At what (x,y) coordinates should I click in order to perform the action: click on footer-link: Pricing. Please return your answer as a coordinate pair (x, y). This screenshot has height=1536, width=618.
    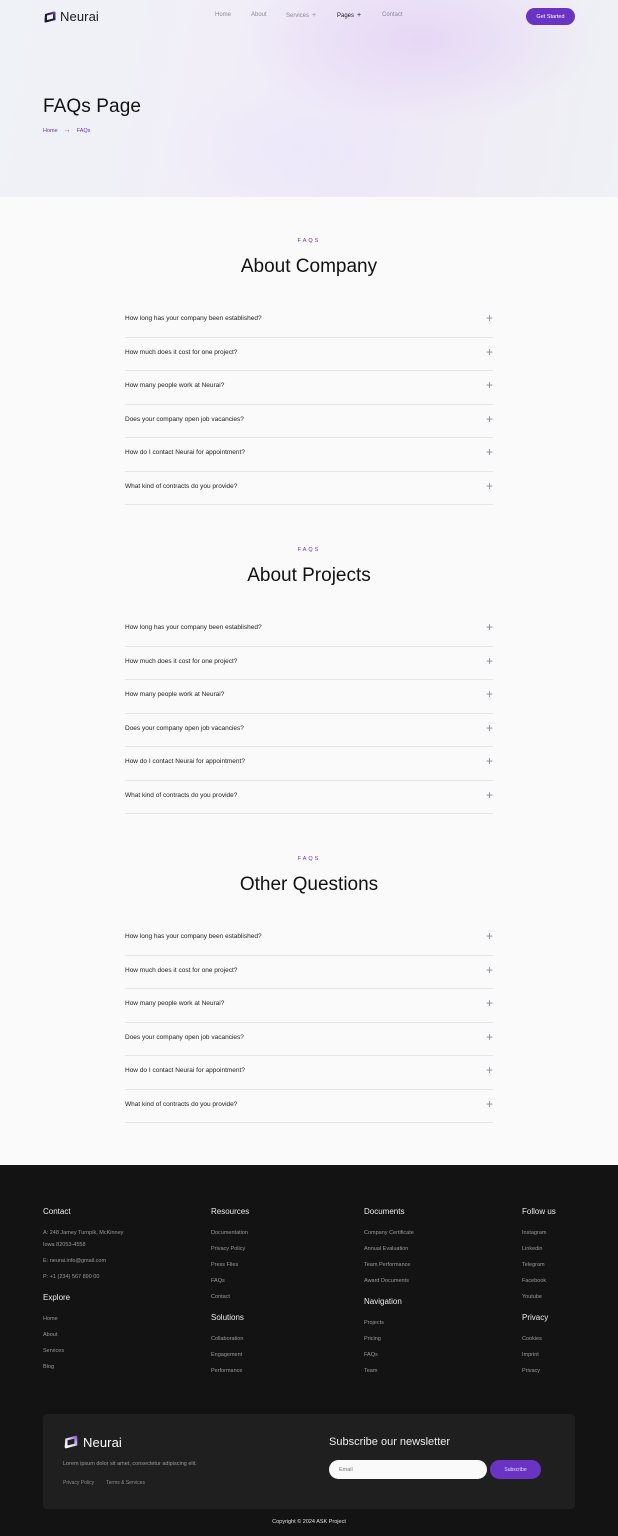
    Looking at the image, I should click on (372, 1339).